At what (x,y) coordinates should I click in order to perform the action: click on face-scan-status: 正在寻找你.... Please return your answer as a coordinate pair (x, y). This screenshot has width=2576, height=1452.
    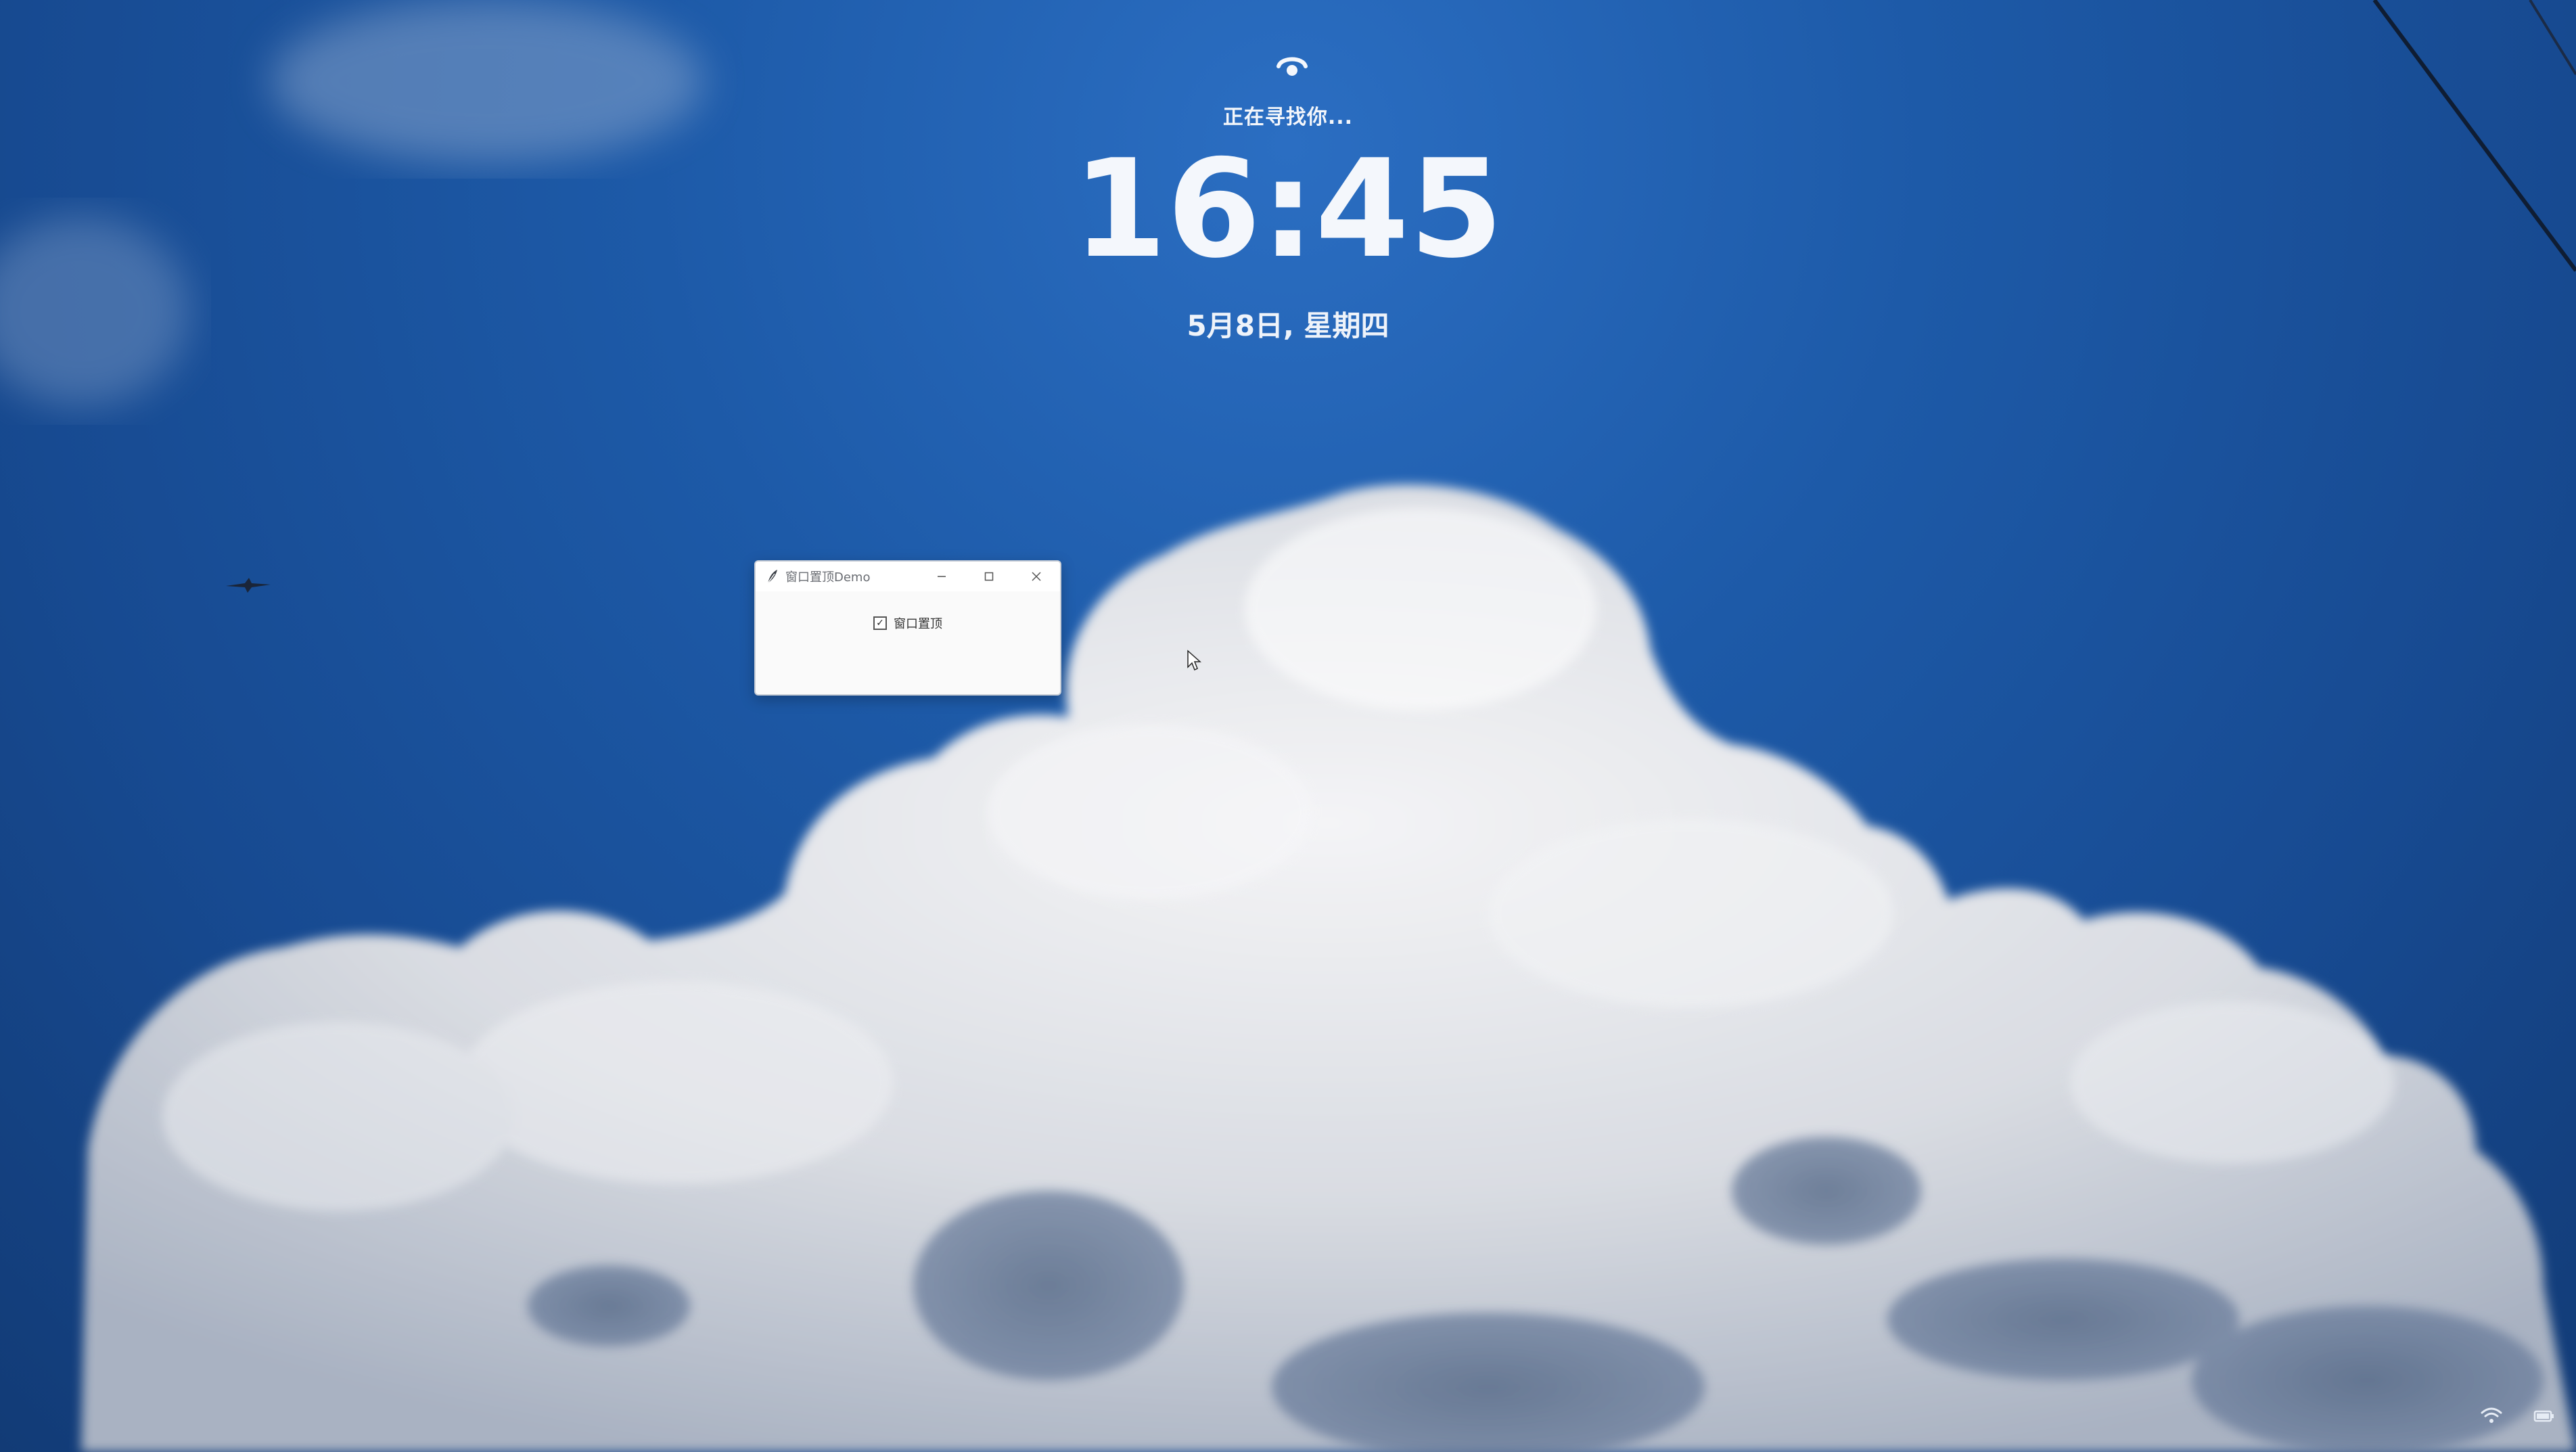
    Looking at the image, I should click on (1288, 117).